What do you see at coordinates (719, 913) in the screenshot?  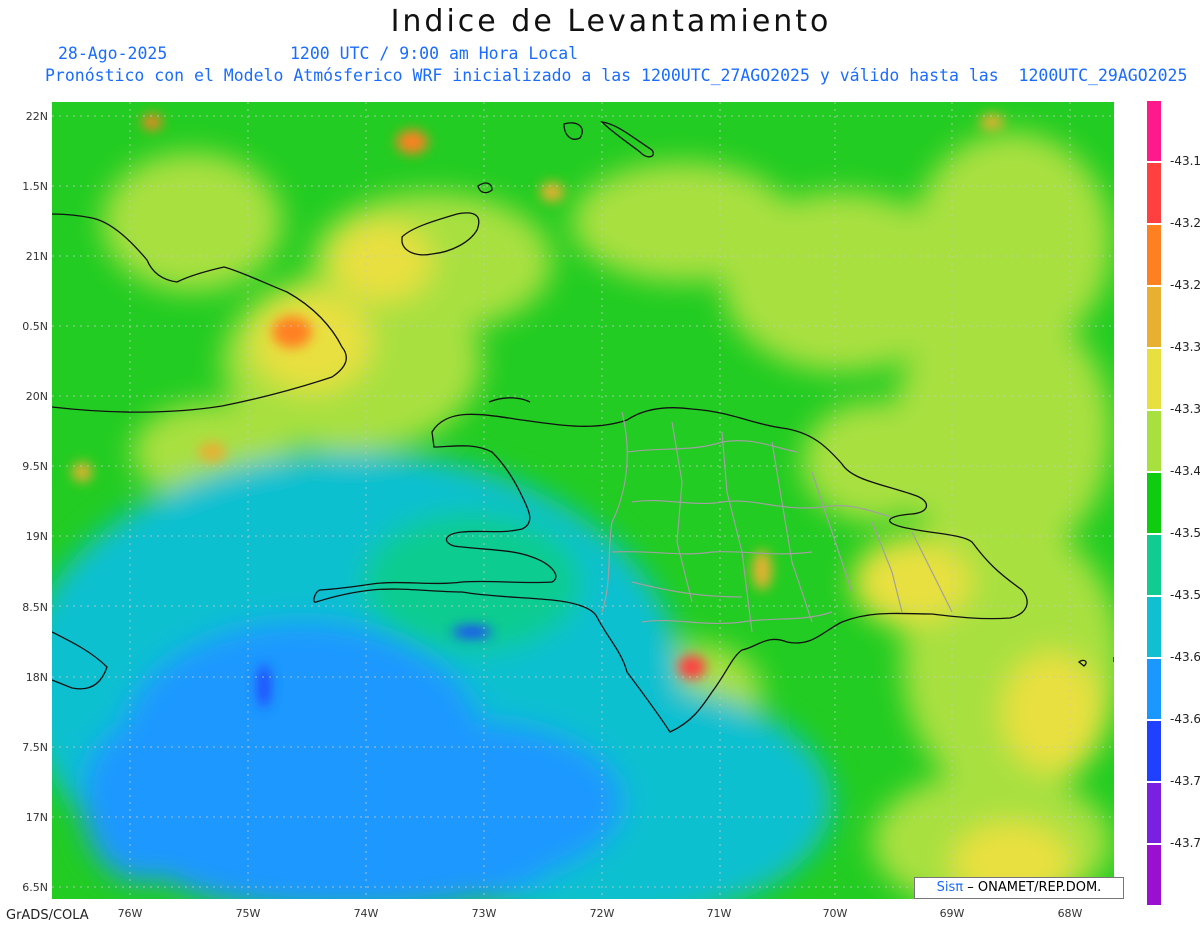 I see `lon-label: 71W` at bounding box center [719, 913].